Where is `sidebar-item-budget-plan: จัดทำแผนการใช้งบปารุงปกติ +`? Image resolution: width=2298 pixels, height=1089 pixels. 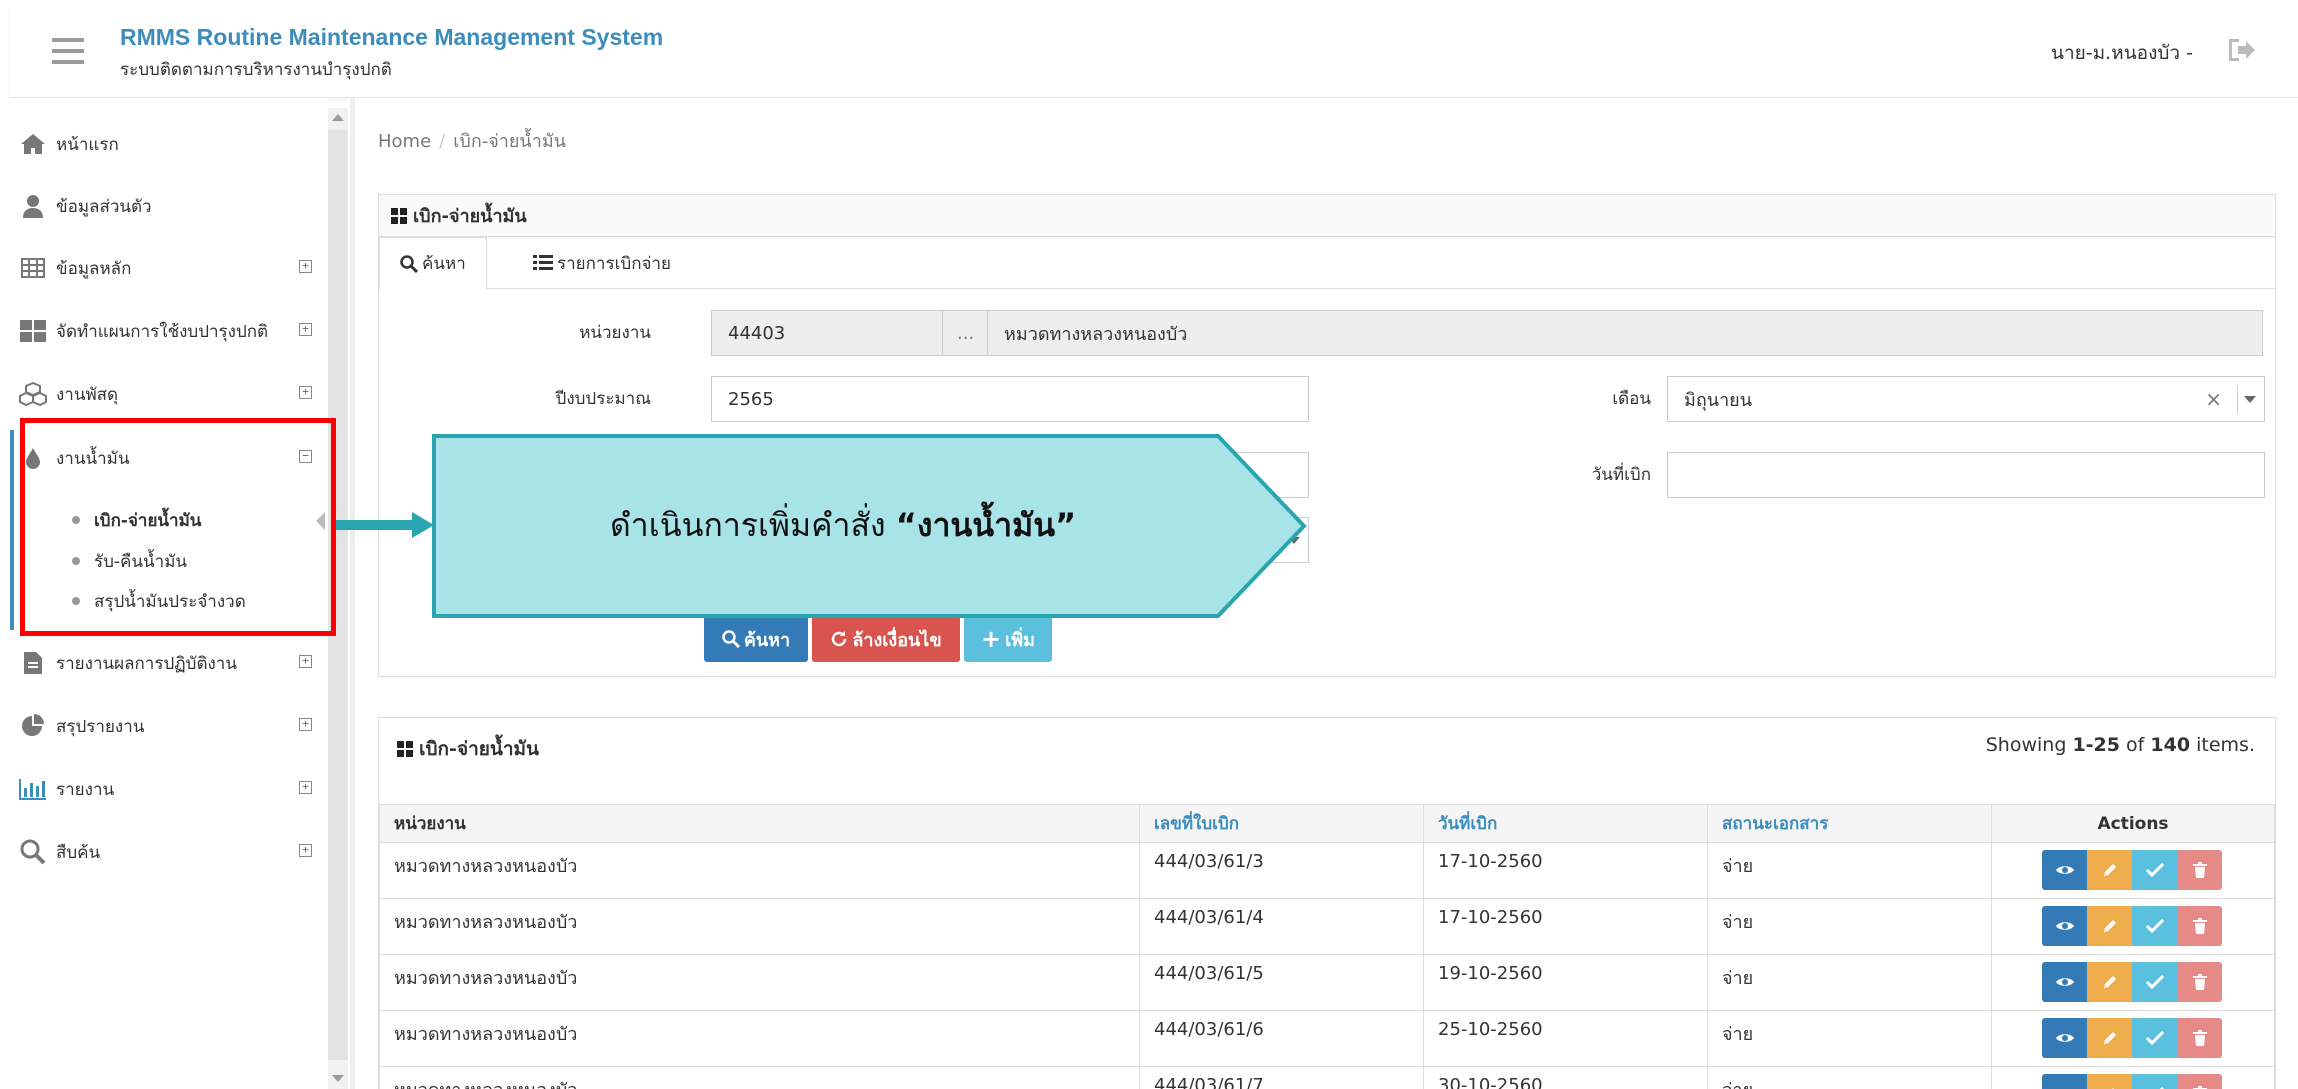 sidebar-item-budget-plan: จัดทำแผนการใช้งบปารุงปกติ + is located at coordinates (168, 331).